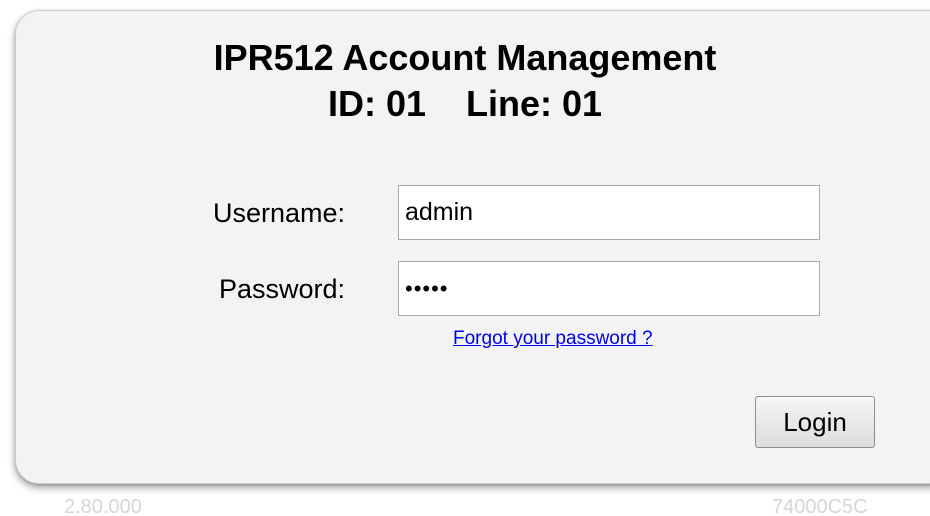 Image resolution: width=930 pixels, height=516 pixels. I want to click on device-id-line: ID: 01 Line: 01, so click(465, 103).